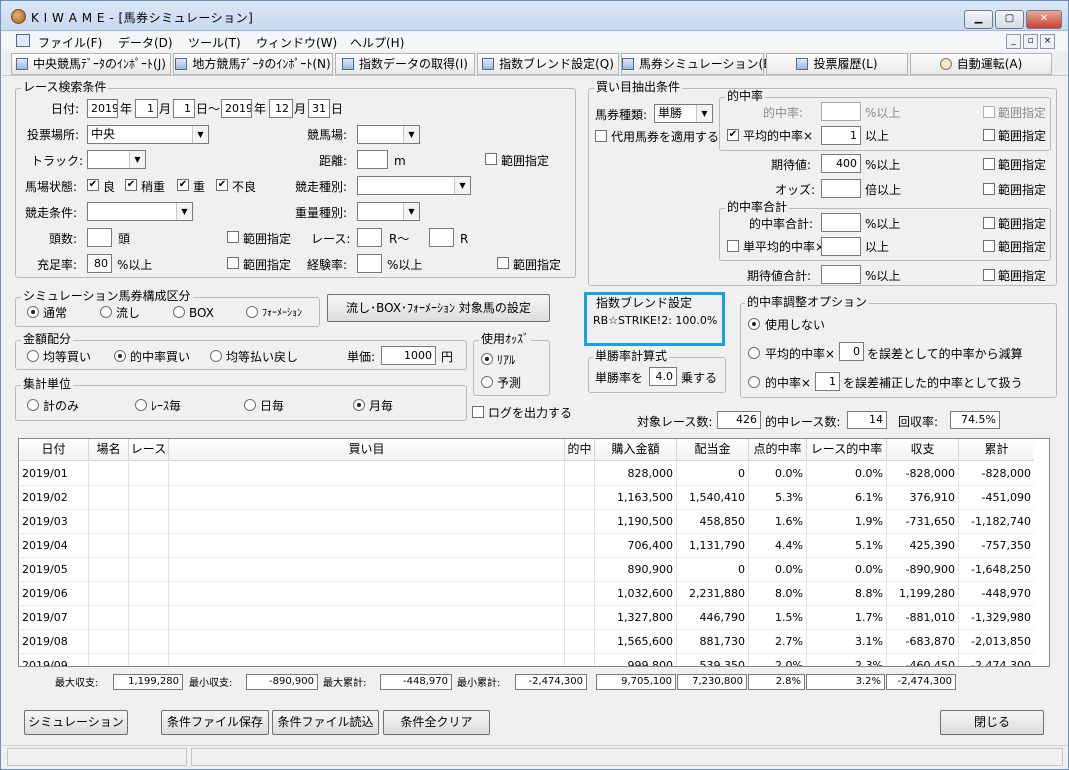 This screenshot has width=1069, height=770. What do you see at coordinates (733, 135) in the screenshot?
I see `avg-hit-checkbox: ✔` at bounding box center [733, 135].